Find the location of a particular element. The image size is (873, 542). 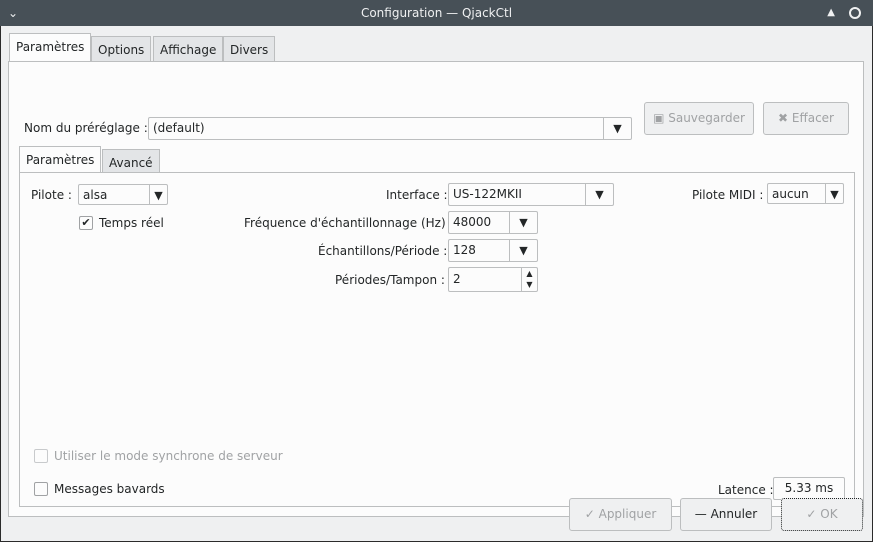

periods-label: Périodes/Tampon : is located at coordinates (390, 280).